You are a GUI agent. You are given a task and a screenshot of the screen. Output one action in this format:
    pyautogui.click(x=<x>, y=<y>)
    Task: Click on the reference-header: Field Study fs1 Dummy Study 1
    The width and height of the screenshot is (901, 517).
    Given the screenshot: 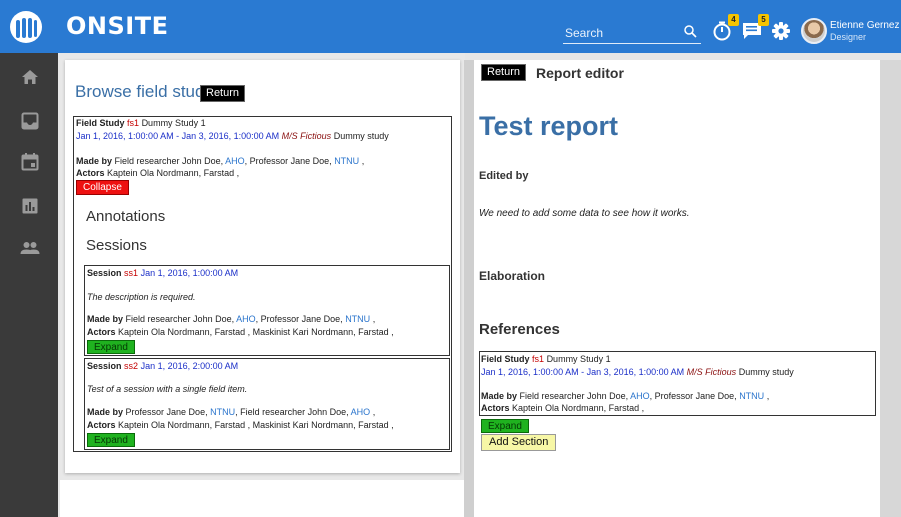 What is the action you would take?
    pyautogui.click(x=546, y=359)
    